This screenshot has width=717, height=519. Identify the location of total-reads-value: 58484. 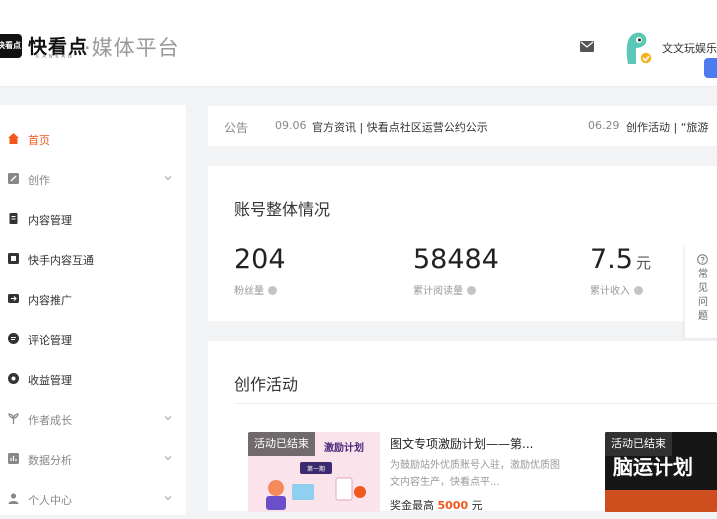
(456, 259).